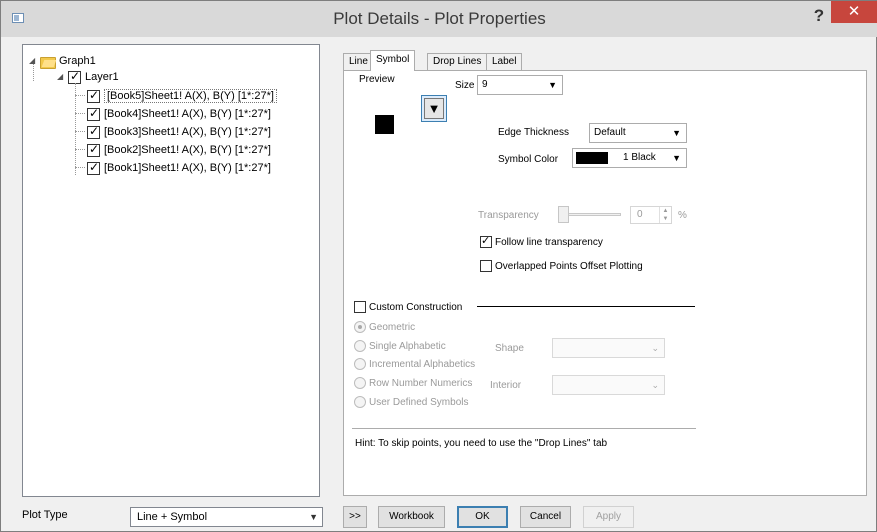  I want to click on expand-button: >>, so click(355, 517).